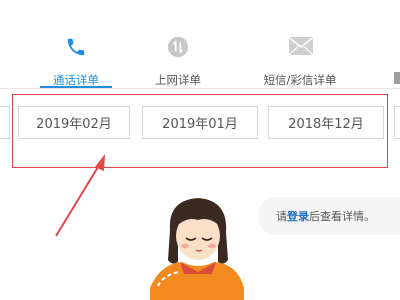 Image resolution: width=400 pixels, height=300 pixels. I want to click on login-link: 登录, so click(298, 216).